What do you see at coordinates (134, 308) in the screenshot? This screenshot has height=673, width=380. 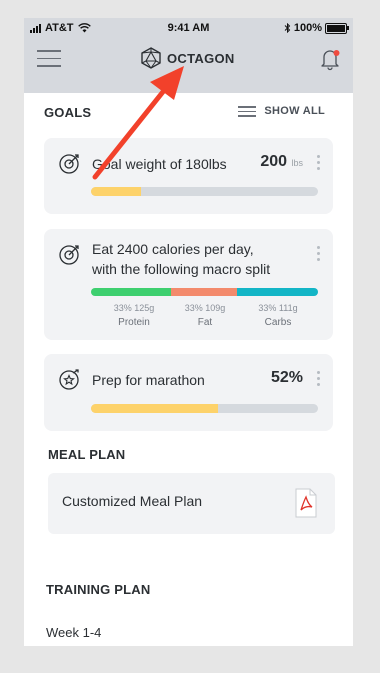 I see `macro-amount: 33% 125g` at bounding box center [134, 308].